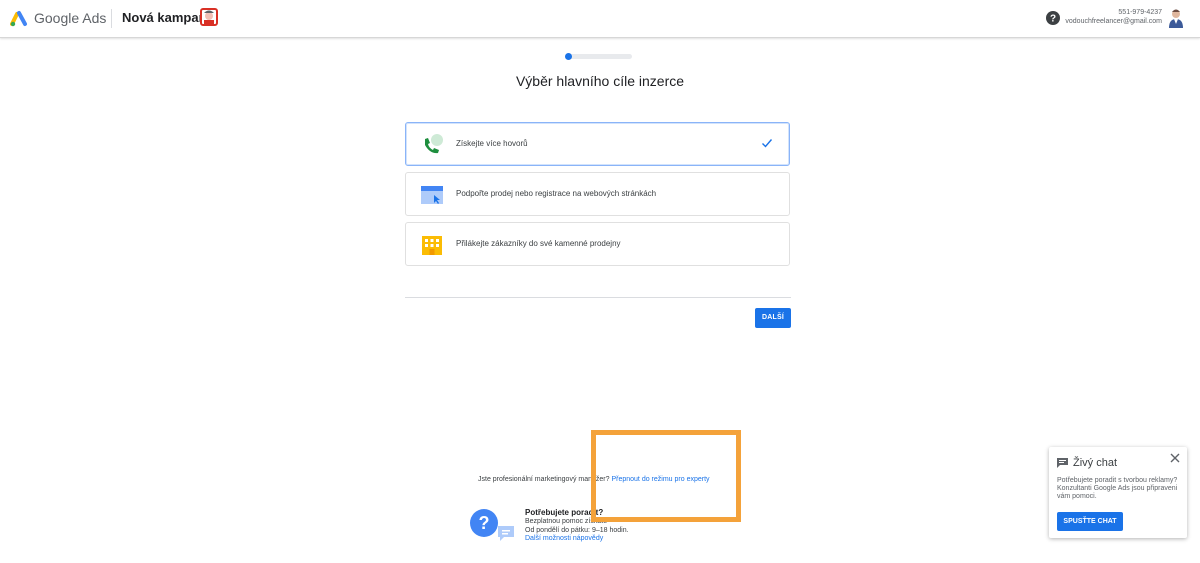 The image size is (1200, 563). I want to click on account-email: vodouchfreelancer@gmail.com, so click(1113, 21).